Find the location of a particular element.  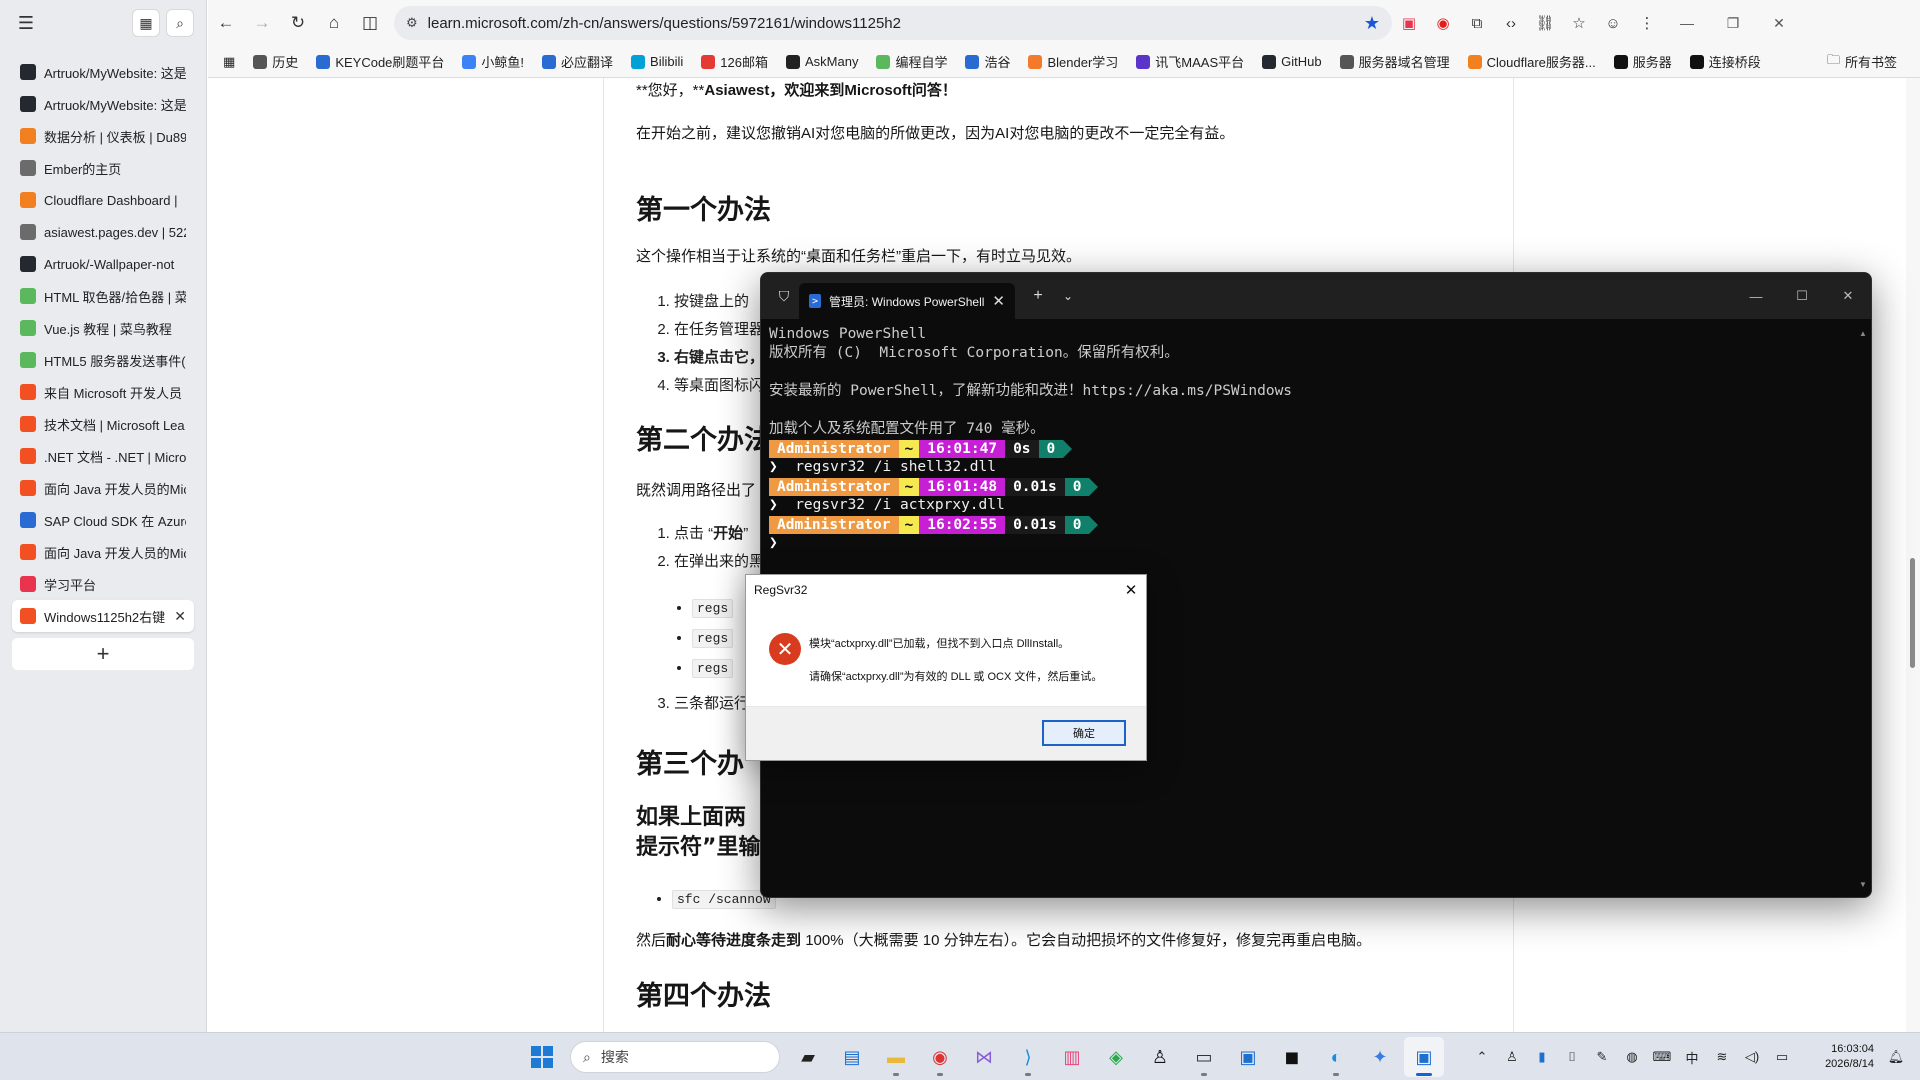

terminal-close-icon: ✕ is located at coordinates (1848, 296).